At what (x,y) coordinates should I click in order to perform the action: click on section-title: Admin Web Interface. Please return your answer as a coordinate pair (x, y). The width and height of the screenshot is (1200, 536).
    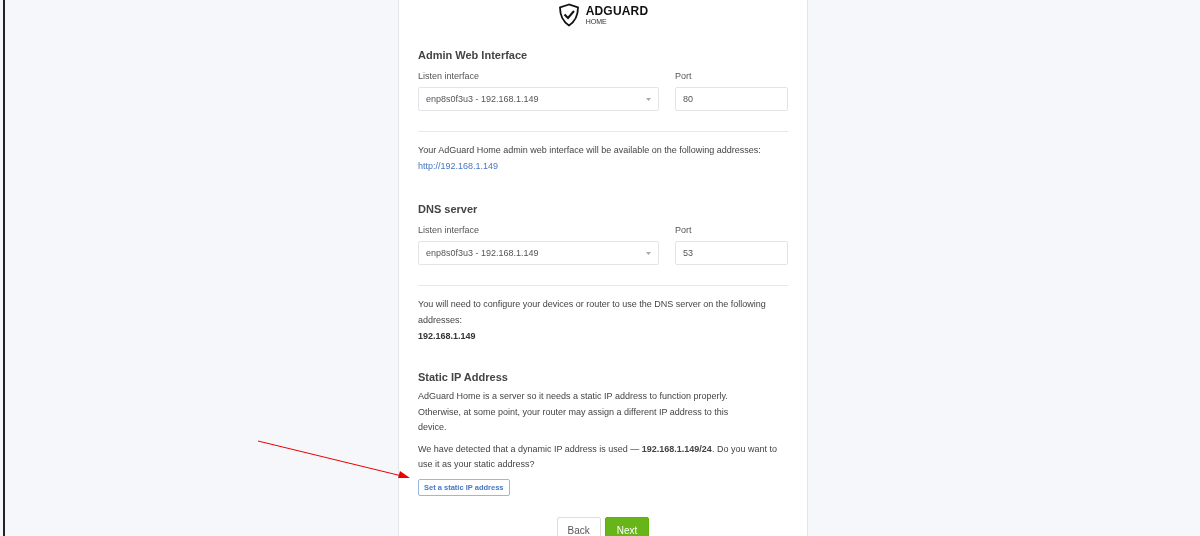
    Looking at the image, I should click on (473, 55).